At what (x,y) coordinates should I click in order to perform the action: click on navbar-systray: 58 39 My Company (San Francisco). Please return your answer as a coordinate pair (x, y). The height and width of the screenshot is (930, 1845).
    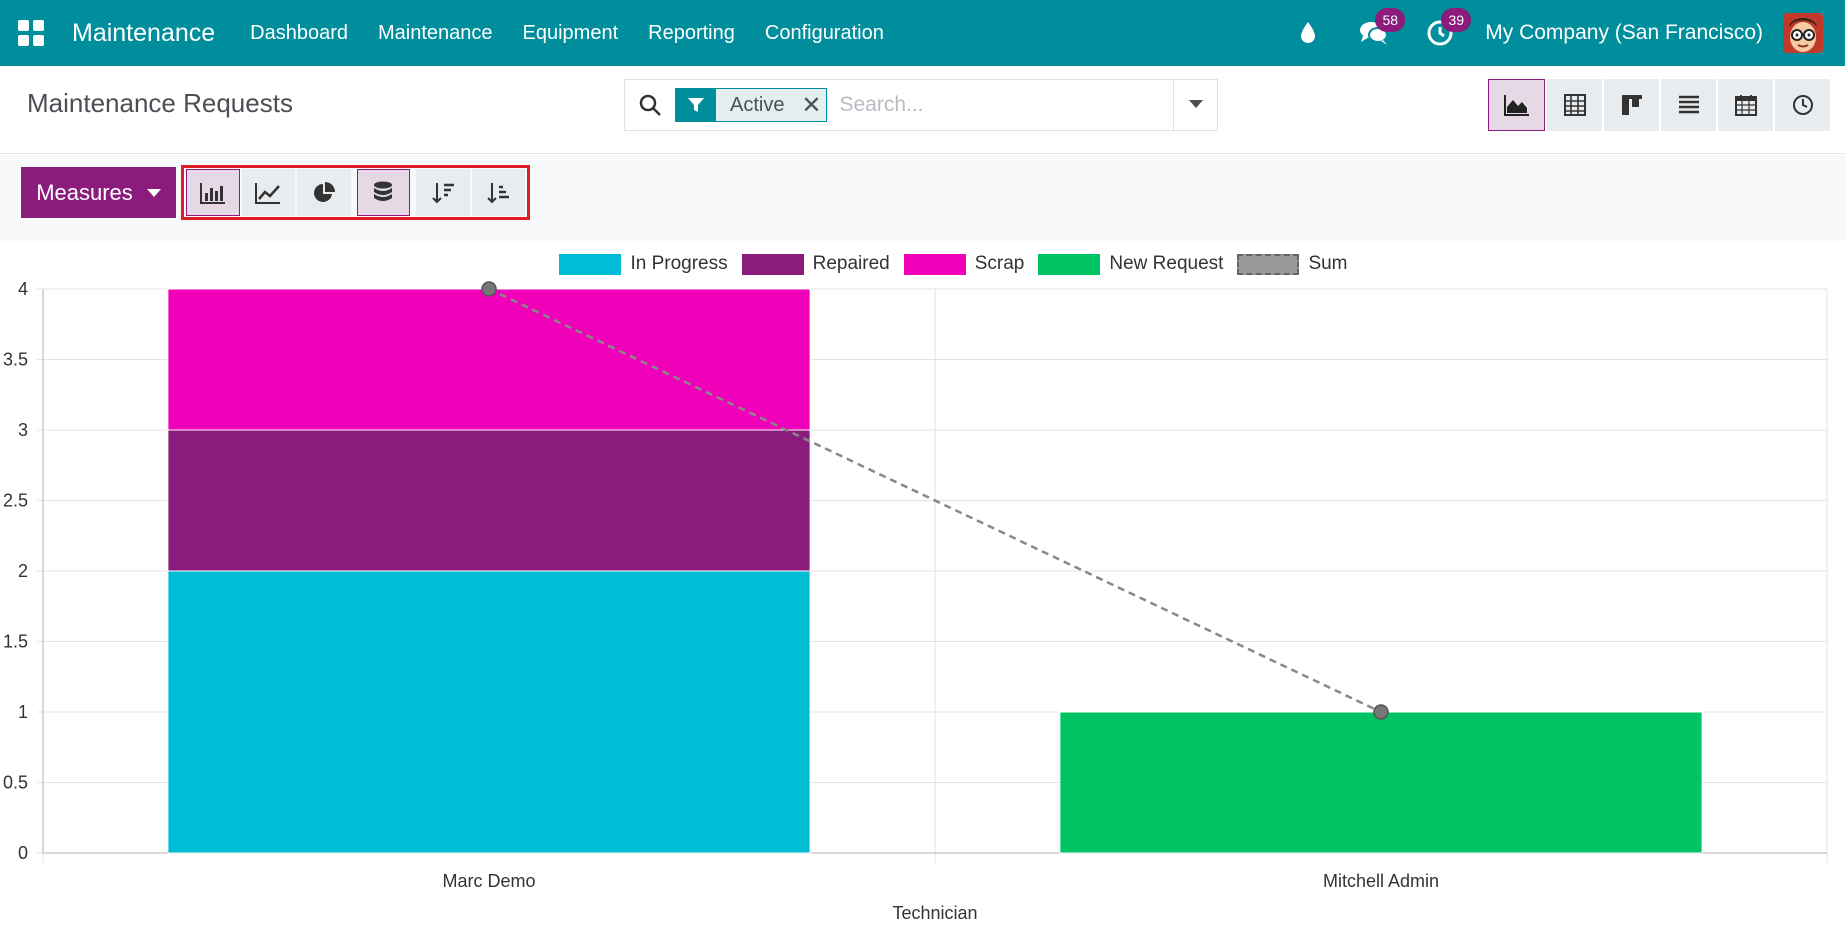
    Looking at the image, I should click on (1560, 33).